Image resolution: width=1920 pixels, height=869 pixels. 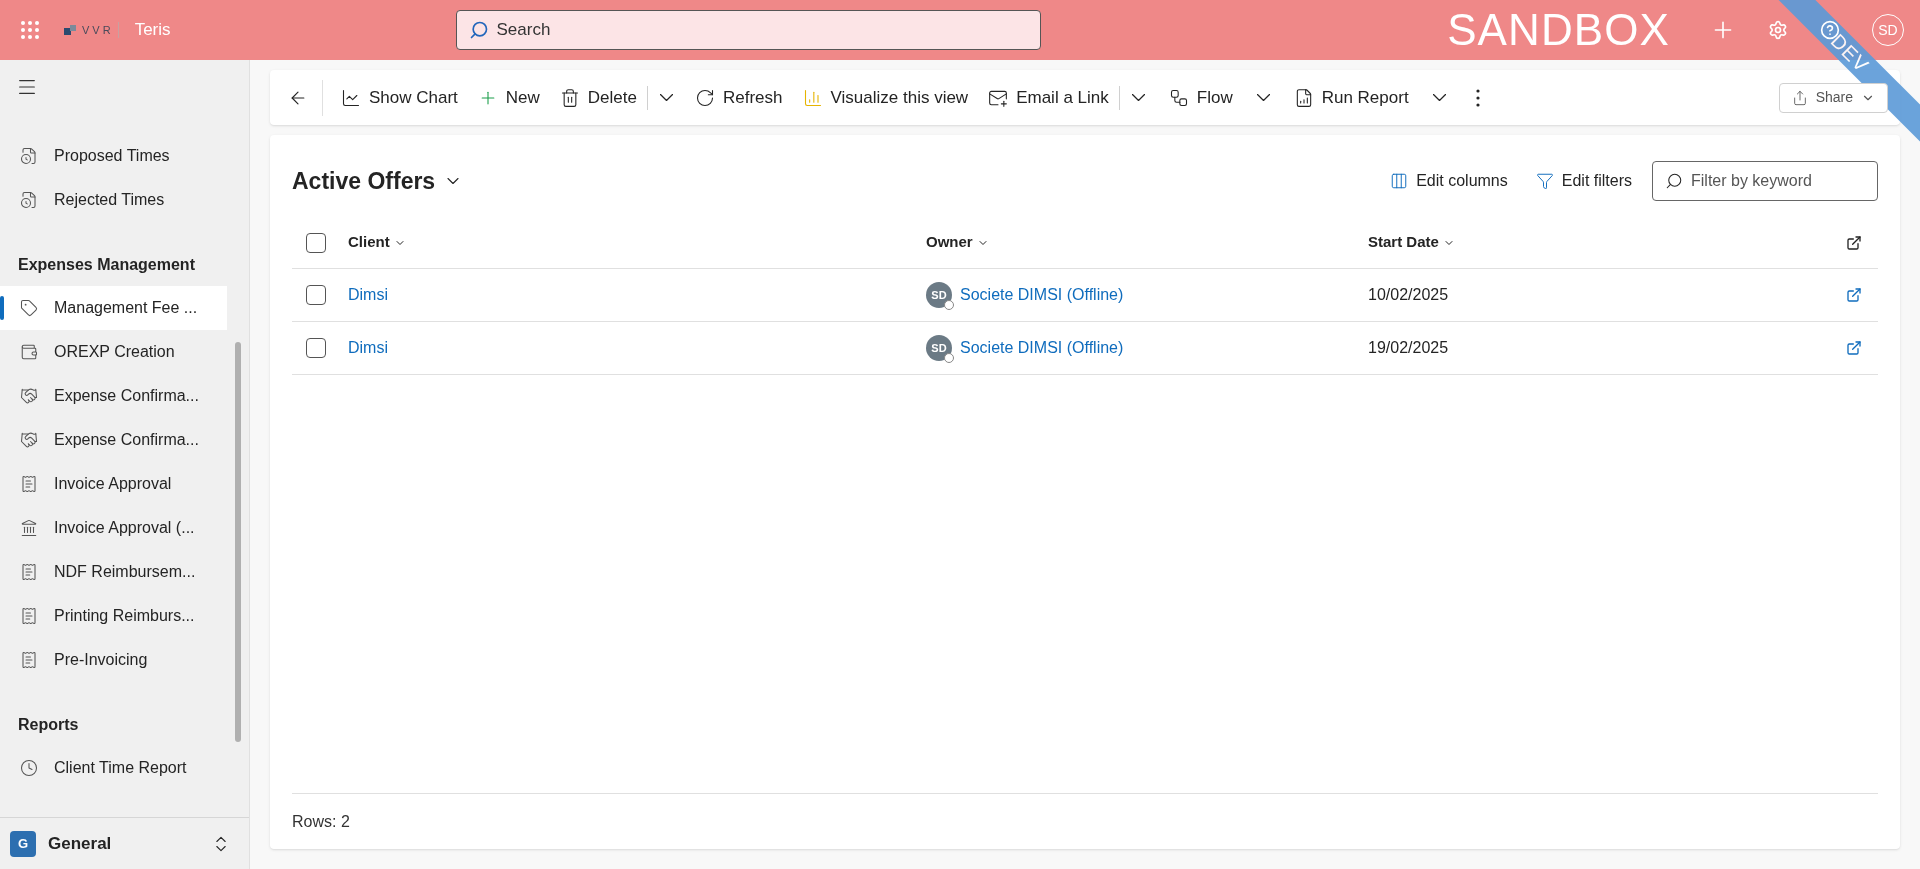 What do you see at coordinates (106, 265) in the screenshot?
I see `section-heading: Expenses Management` at bounding box center [106, 265].